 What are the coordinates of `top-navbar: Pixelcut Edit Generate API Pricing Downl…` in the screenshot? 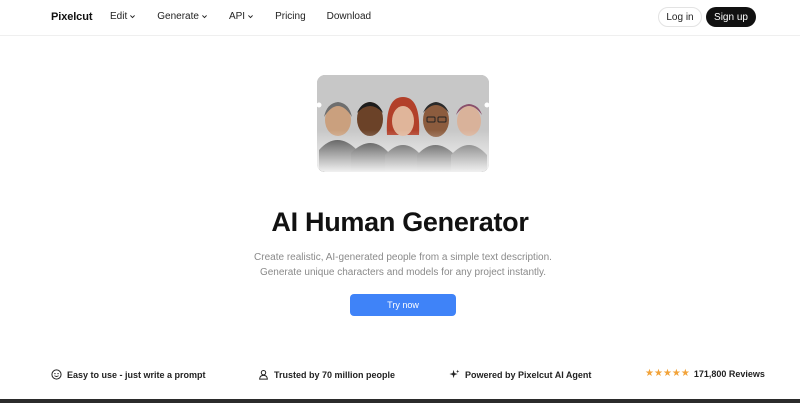 It's located at (400, 18).